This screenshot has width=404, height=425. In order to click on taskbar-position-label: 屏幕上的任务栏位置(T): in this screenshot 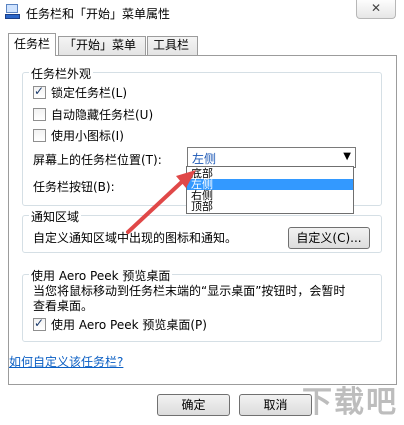, I will do `click(97, 160)`.